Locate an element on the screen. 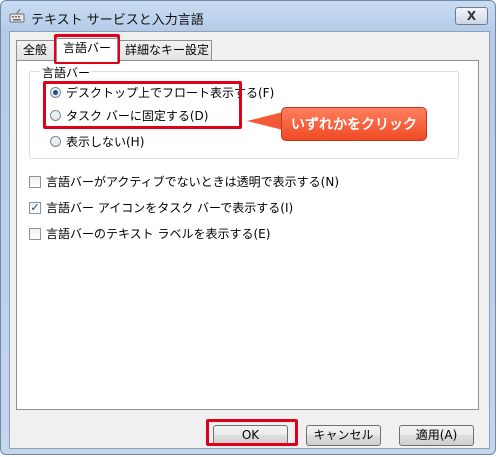  checkbox-label-transparent: 言語バーがアクティブでないときは透明で表示する(N) is located at coordinates (193, 182).